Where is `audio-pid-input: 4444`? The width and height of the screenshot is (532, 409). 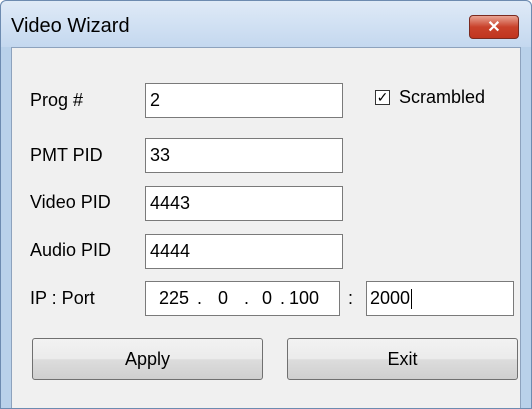
audio-pid-input: 4444 is located at coordinates (244, 251).